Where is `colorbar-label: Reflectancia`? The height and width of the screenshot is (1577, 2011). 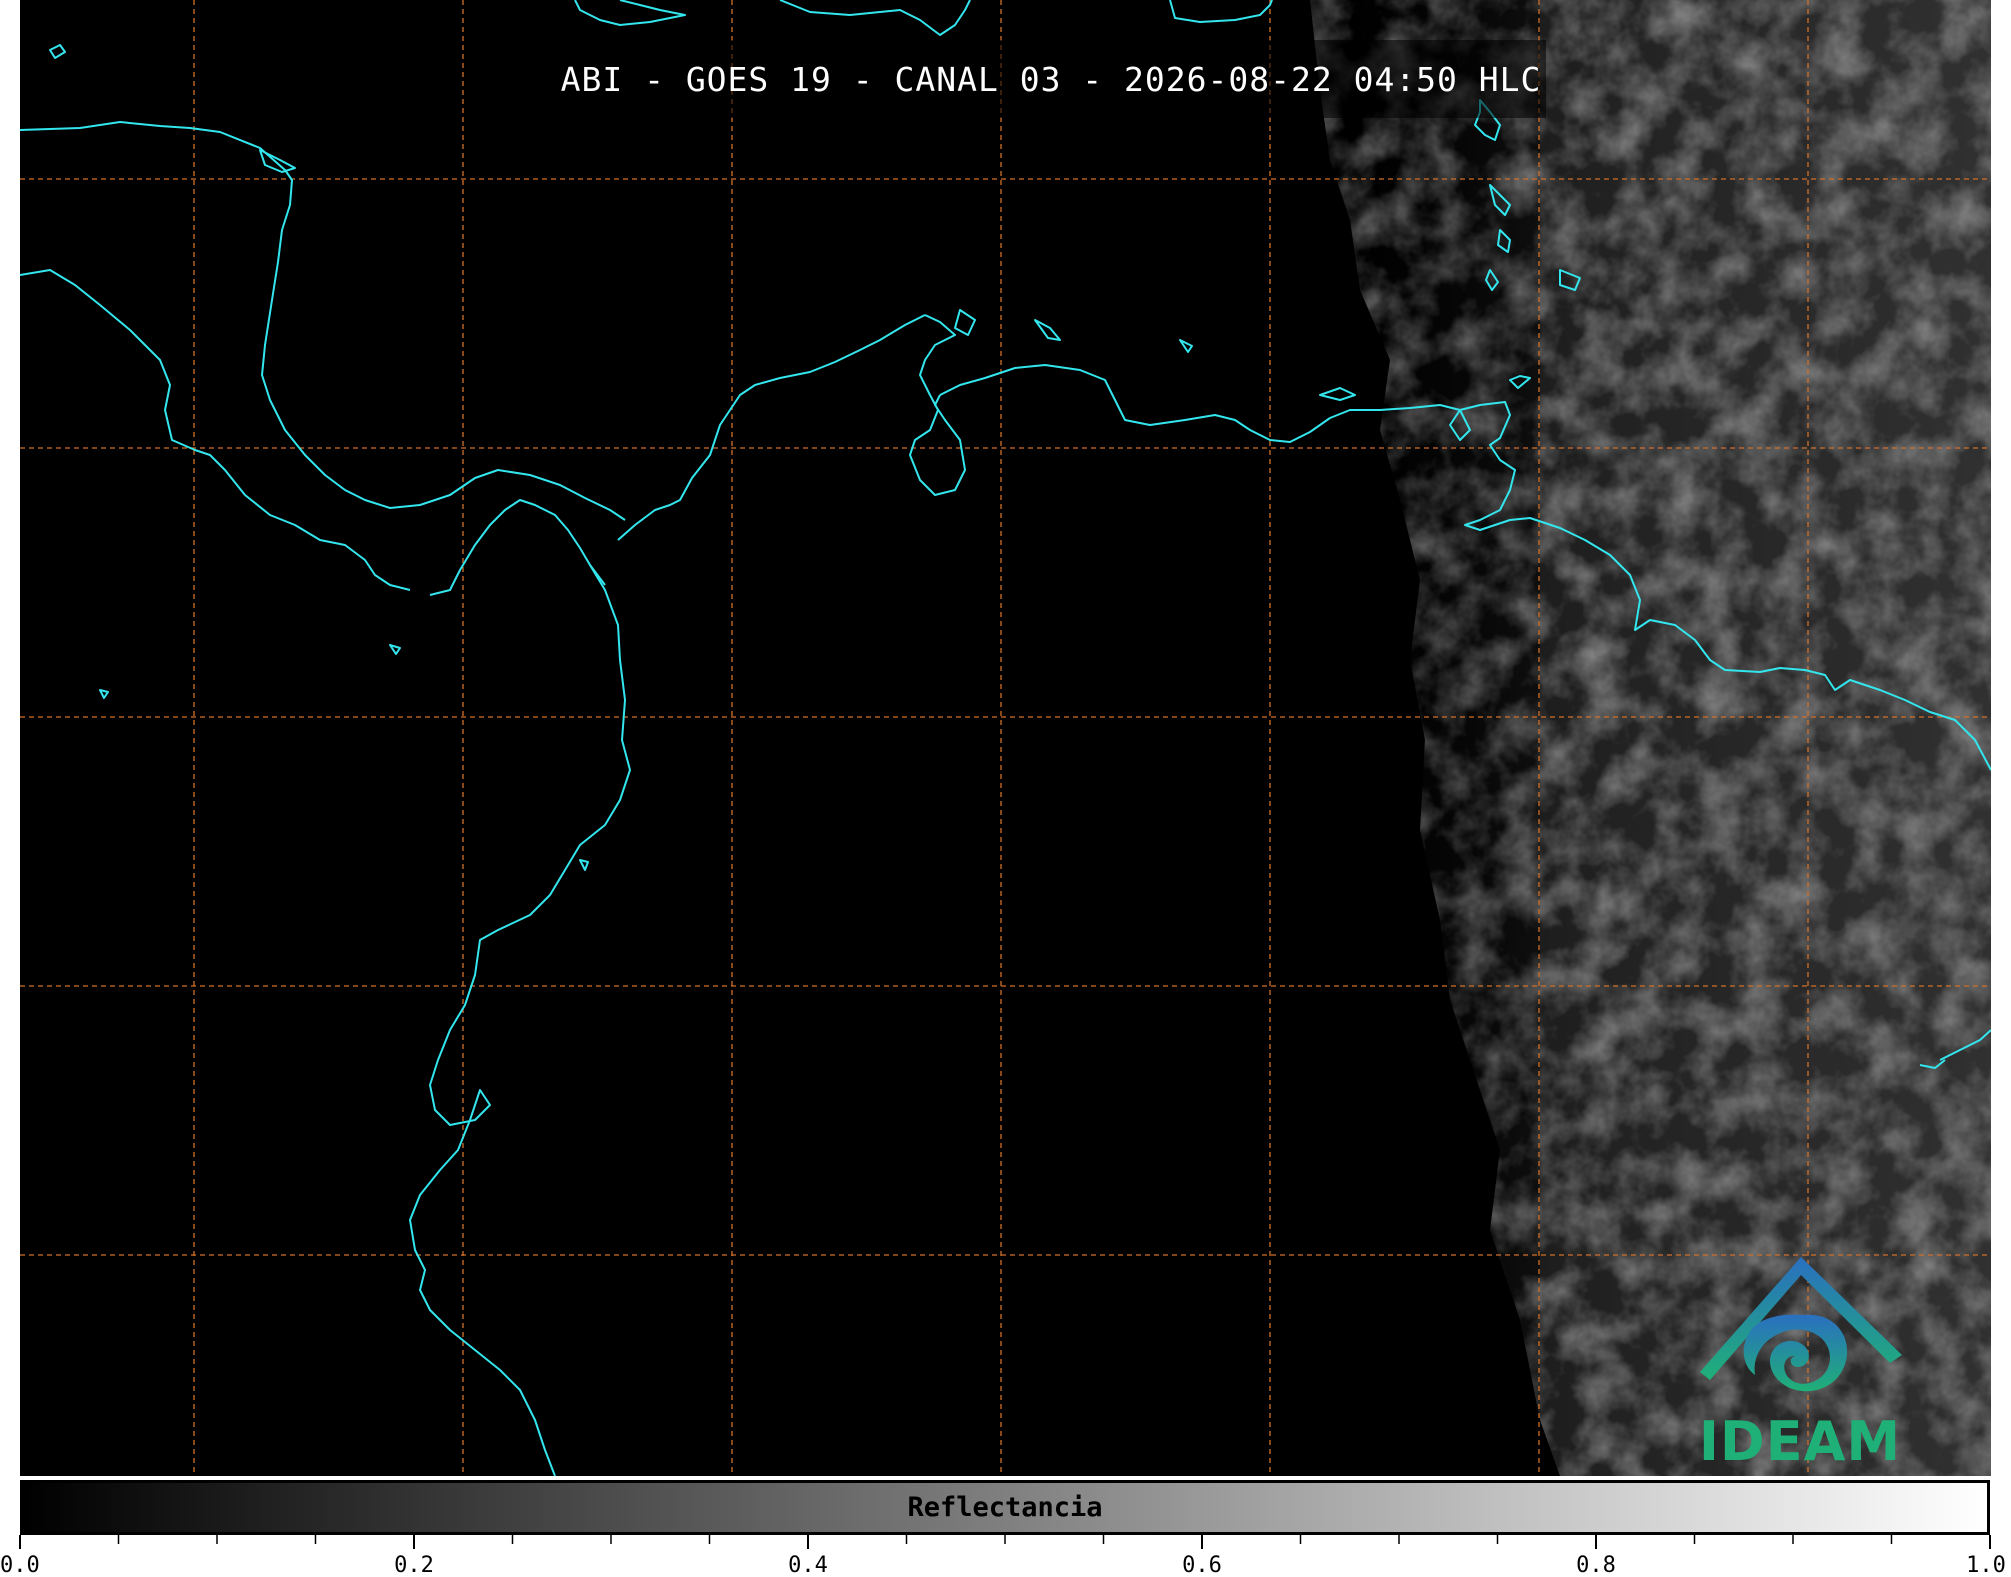 colorbar-label: Reflectancia is located at coordinates (1005, 1507).